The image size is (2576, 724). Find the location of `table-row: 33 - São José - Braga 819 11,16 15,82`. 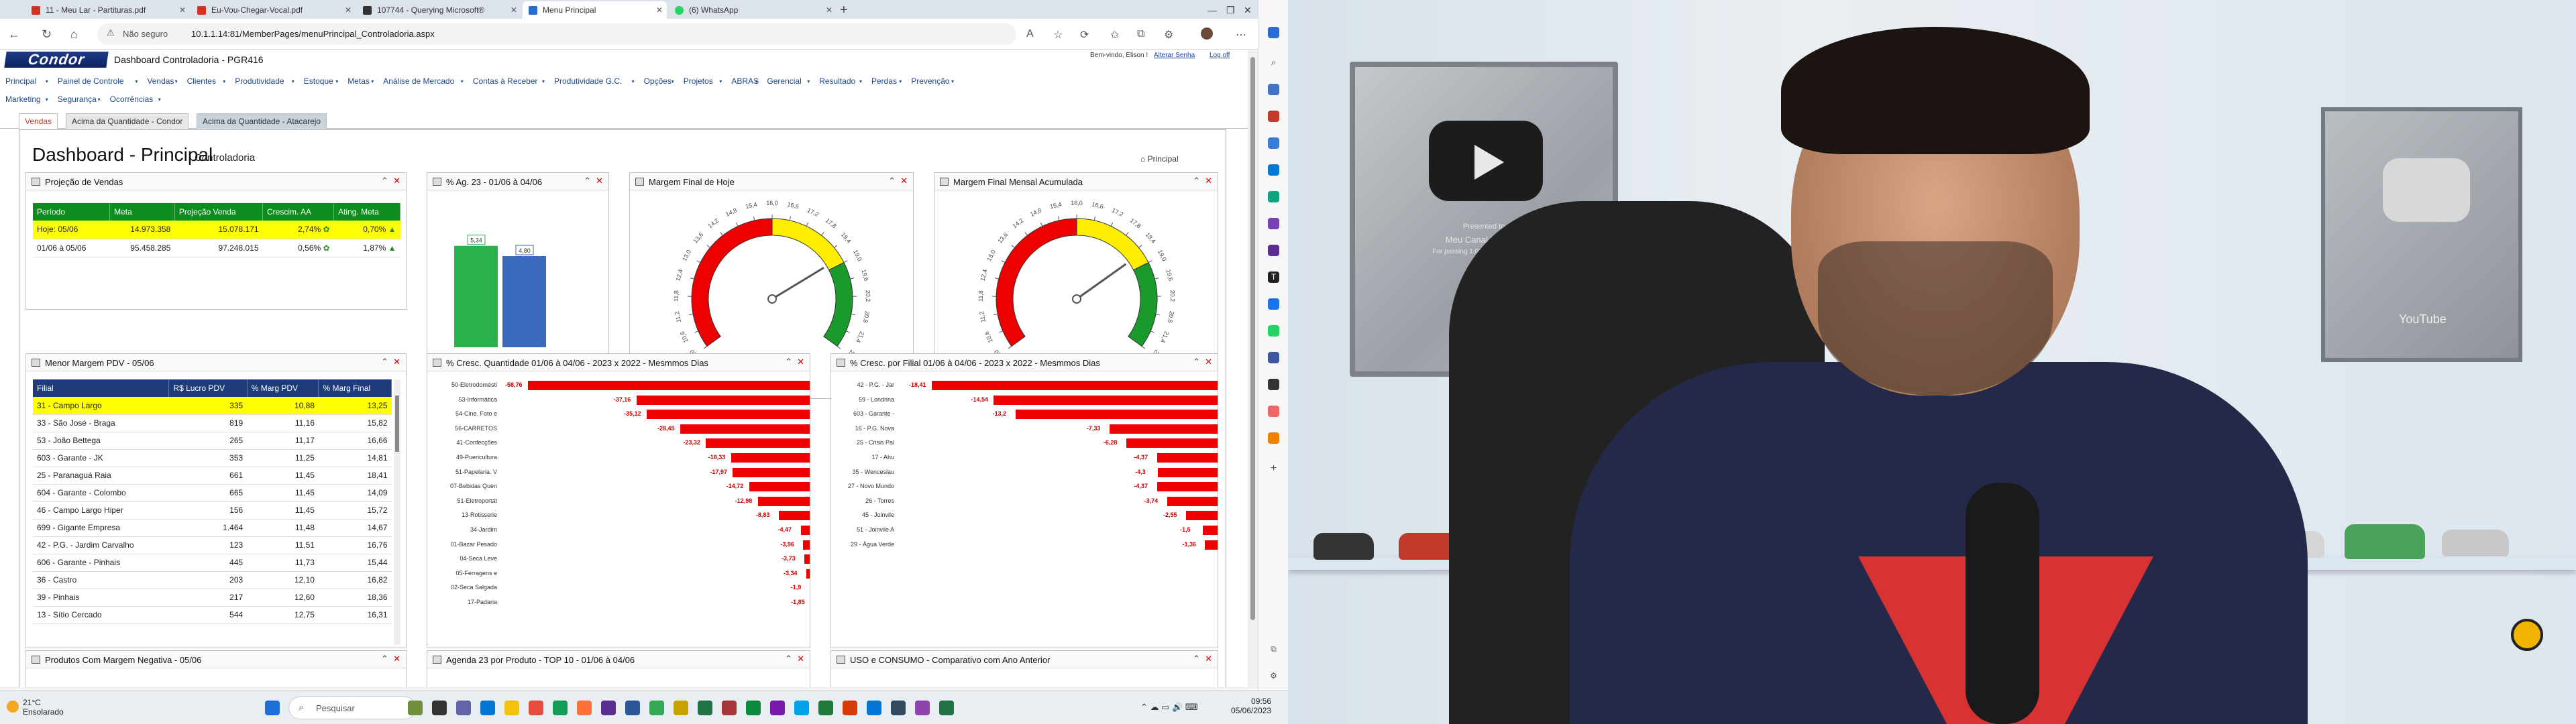

table-row: 33 - São José - Braga 819 11,16 15,82 is located at coordinates (212, 423).